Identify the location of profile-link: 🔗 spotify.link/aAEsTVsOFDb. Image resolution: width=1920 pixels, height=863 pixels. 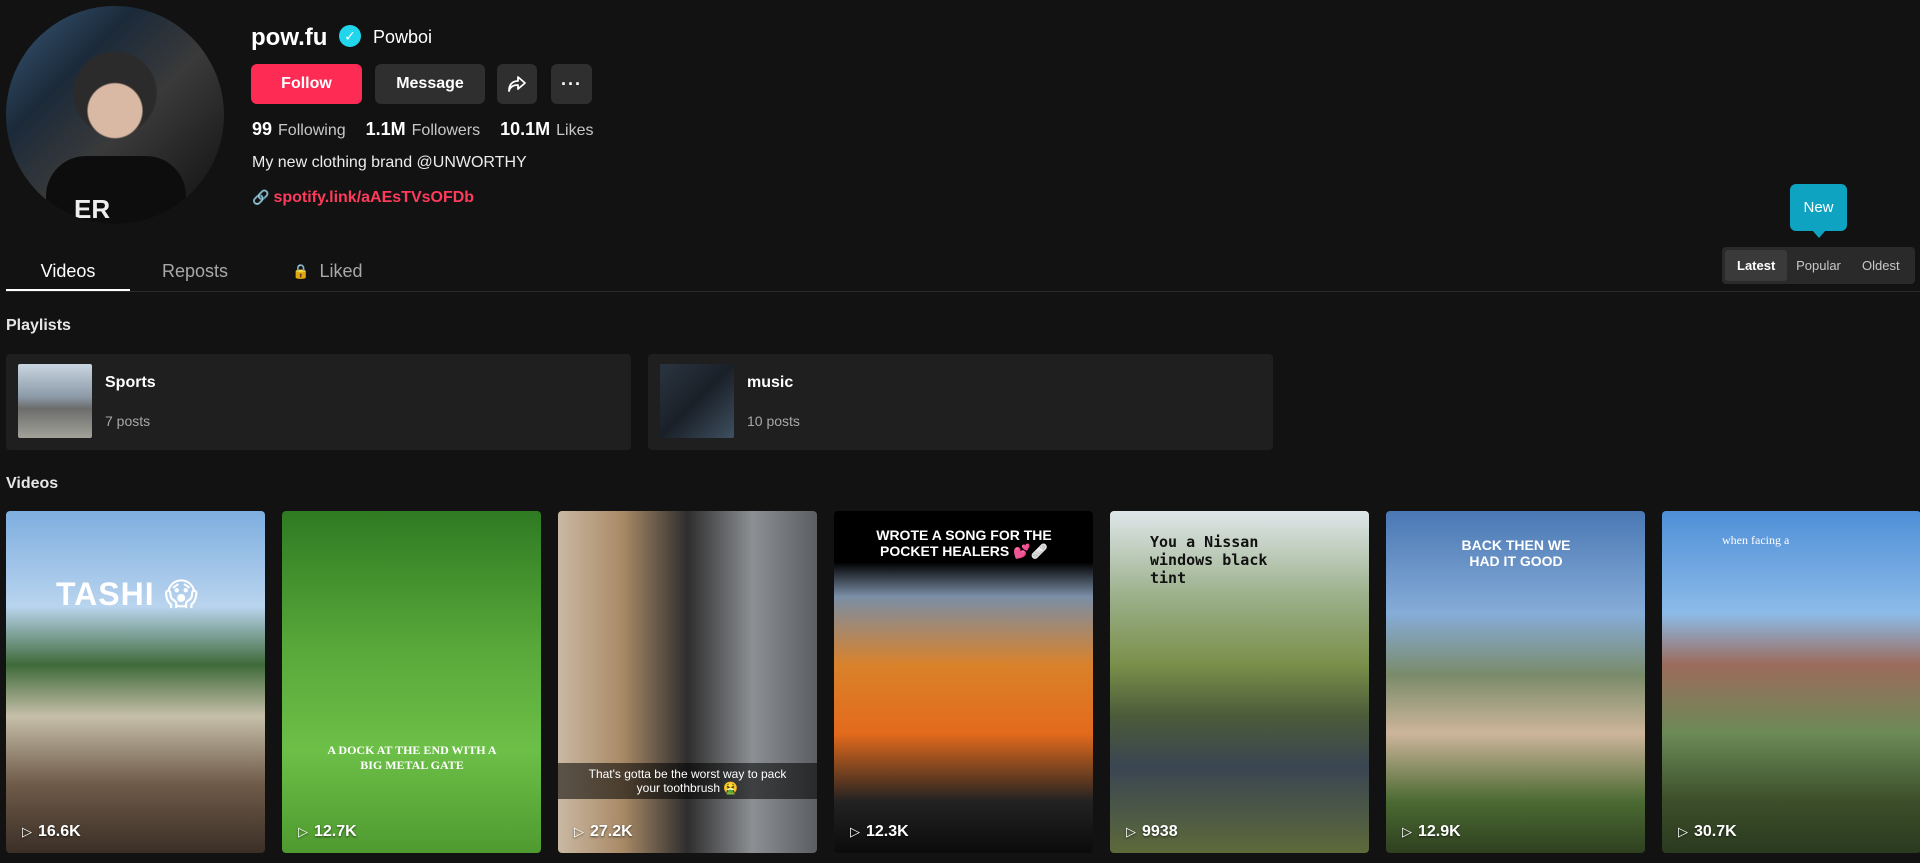
(363, 198).